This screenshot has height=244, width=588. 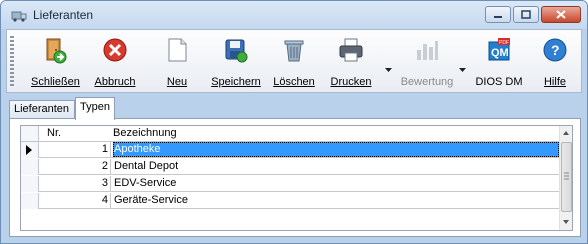 I want to click on cell-bezeichnung: Dental Depot, so click(x=336, y=166).